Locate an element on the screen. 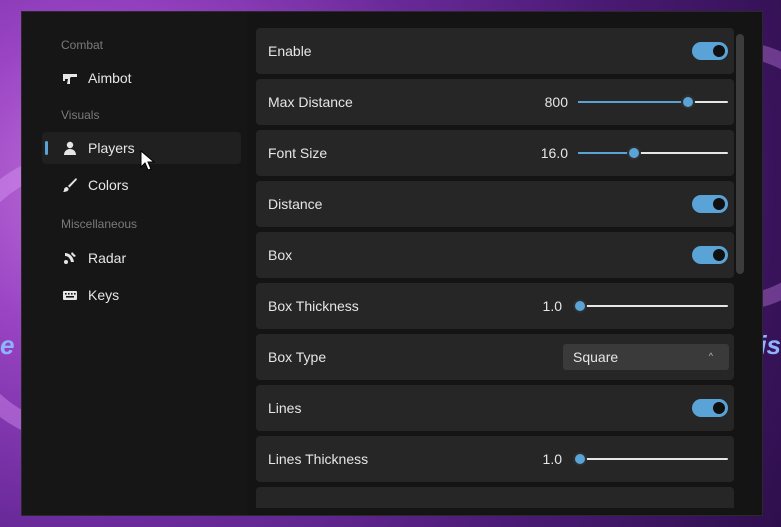 Image resolution: width=781 pixels, height=527 pixels. setting-label: Lines is located at coordinates (285, 408).